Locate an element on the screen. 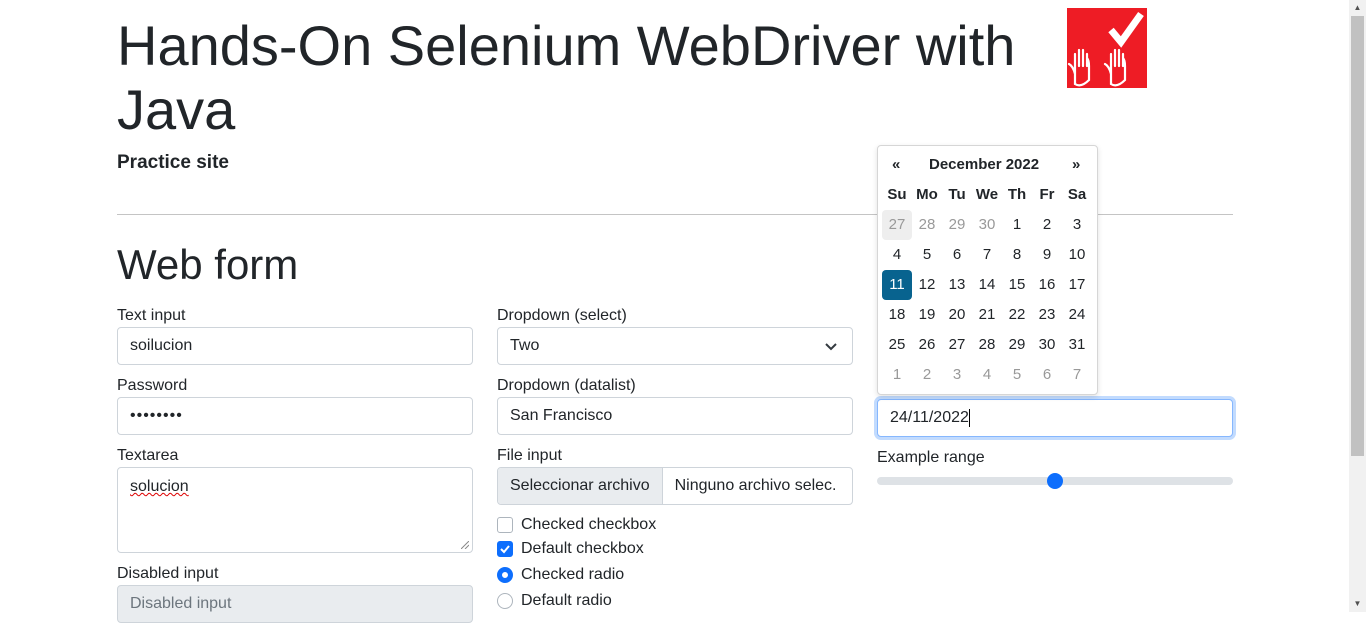 The image size is (1366, 623). disabled-input-placeholder: Disabled input is located at coordinates (181, 603).